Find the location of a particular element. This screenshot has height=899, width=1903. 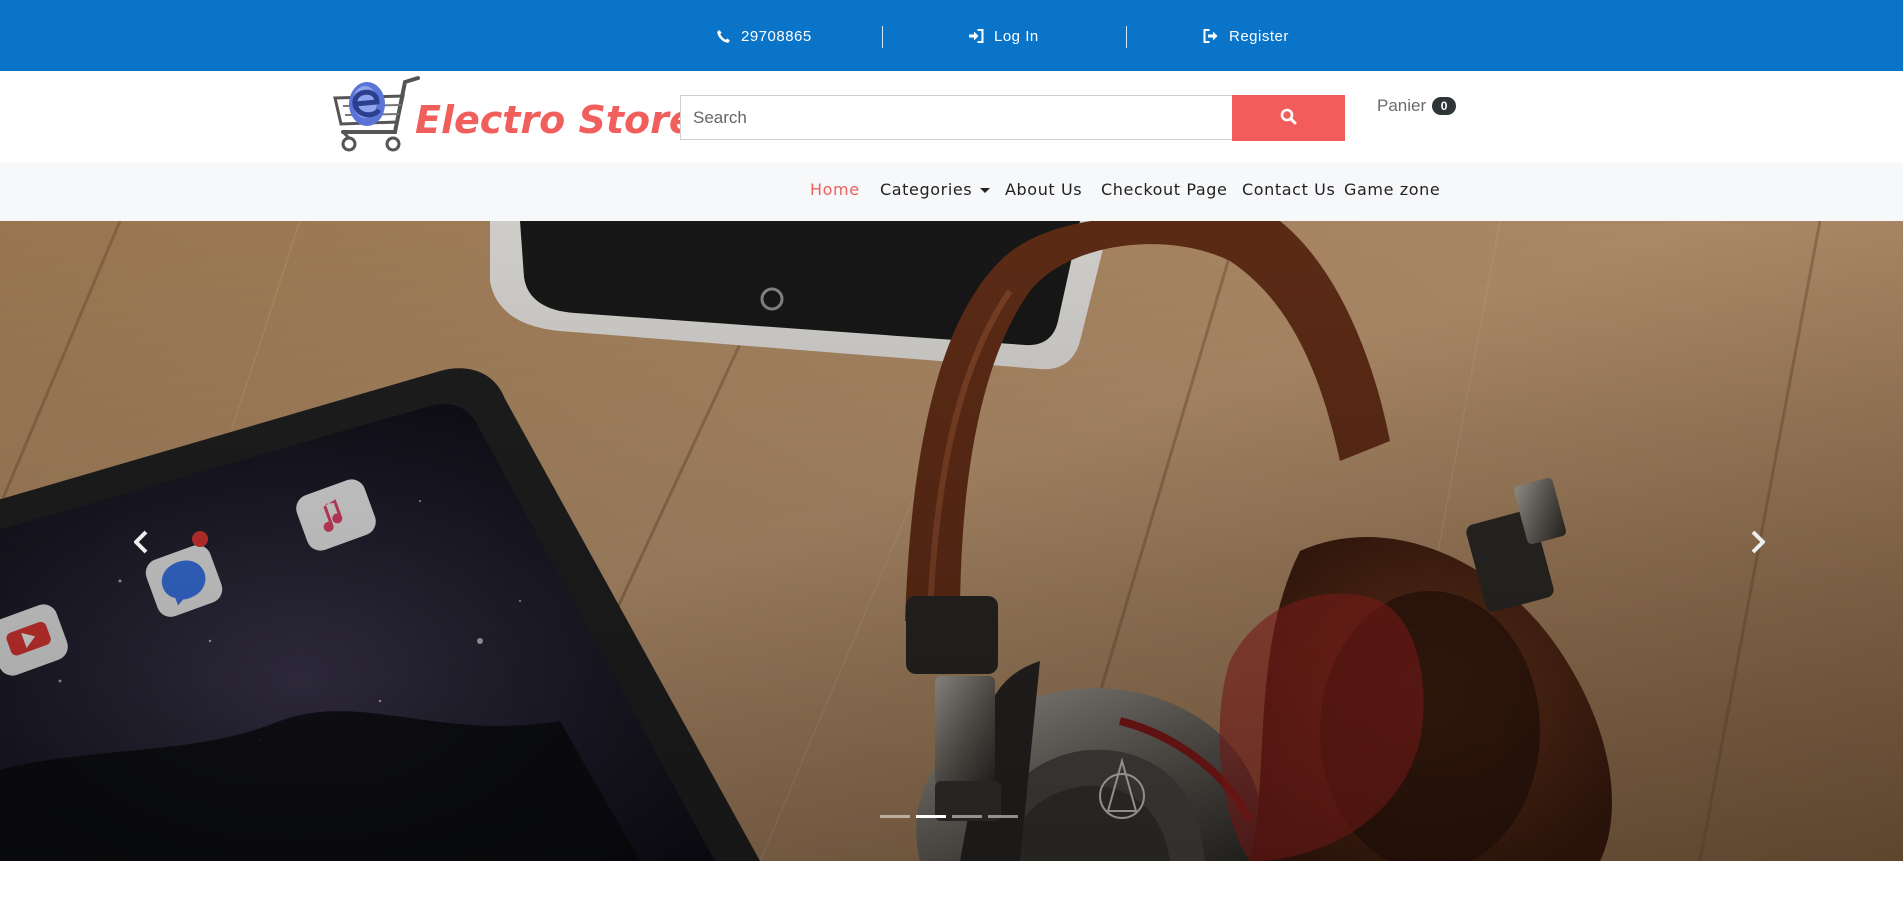

register-link: Register is located at coordinates (1246, 36).